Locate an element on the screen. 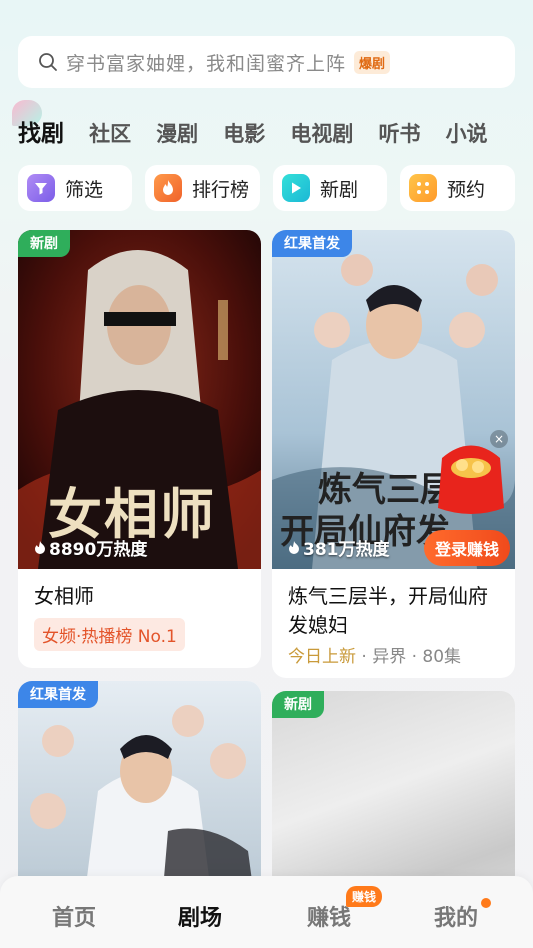  filter-button: 筛选 is located at coordinates (75, 188).